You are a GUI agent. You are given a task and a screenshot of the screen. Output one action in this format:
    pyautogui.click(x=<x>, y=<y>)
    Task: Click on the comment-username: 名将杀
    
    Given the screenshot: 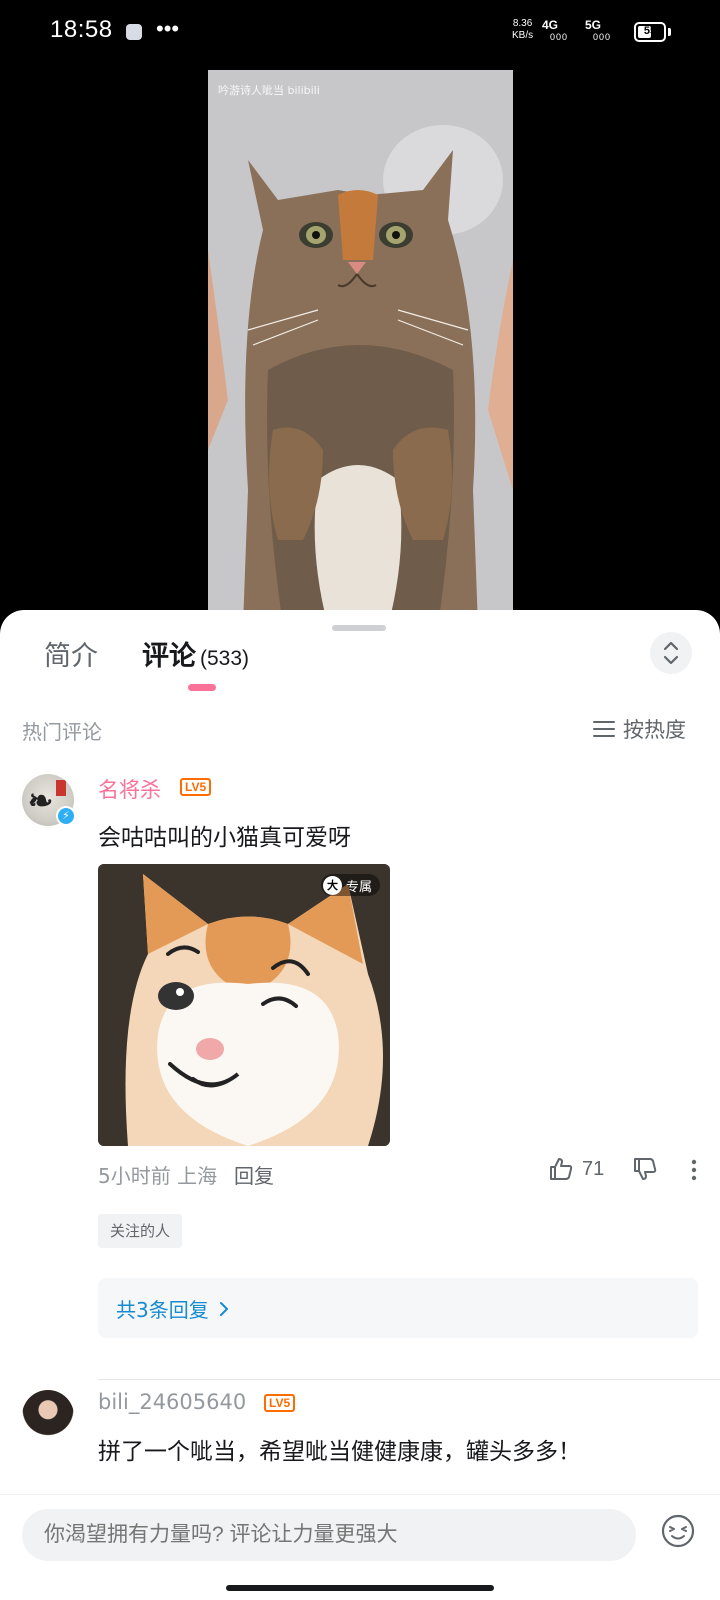 What is the action you would take?
    pyautogui.click(x=129, y=789)
    